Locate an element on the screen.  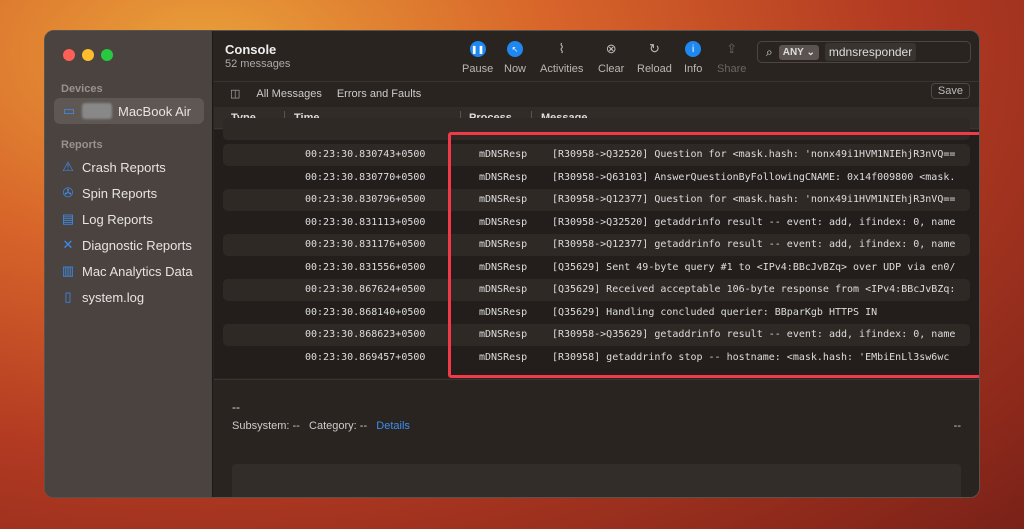
details-link: Details is located at coordinates (393, 426).